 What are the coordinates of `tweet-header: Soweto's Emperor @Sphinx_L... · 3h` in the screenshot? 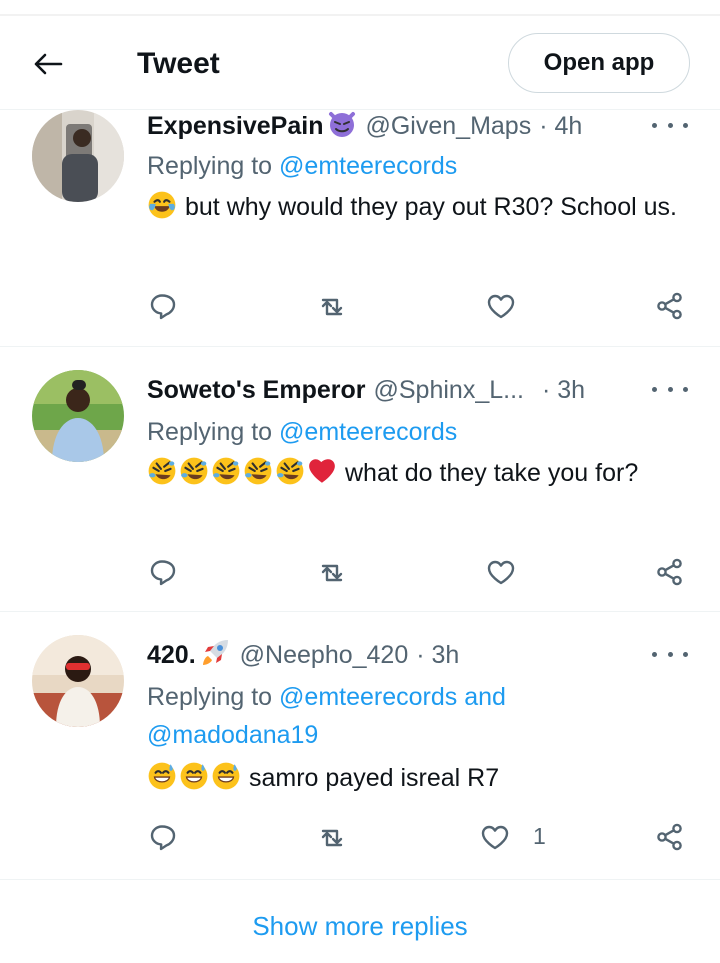 It's located at (366, 390).